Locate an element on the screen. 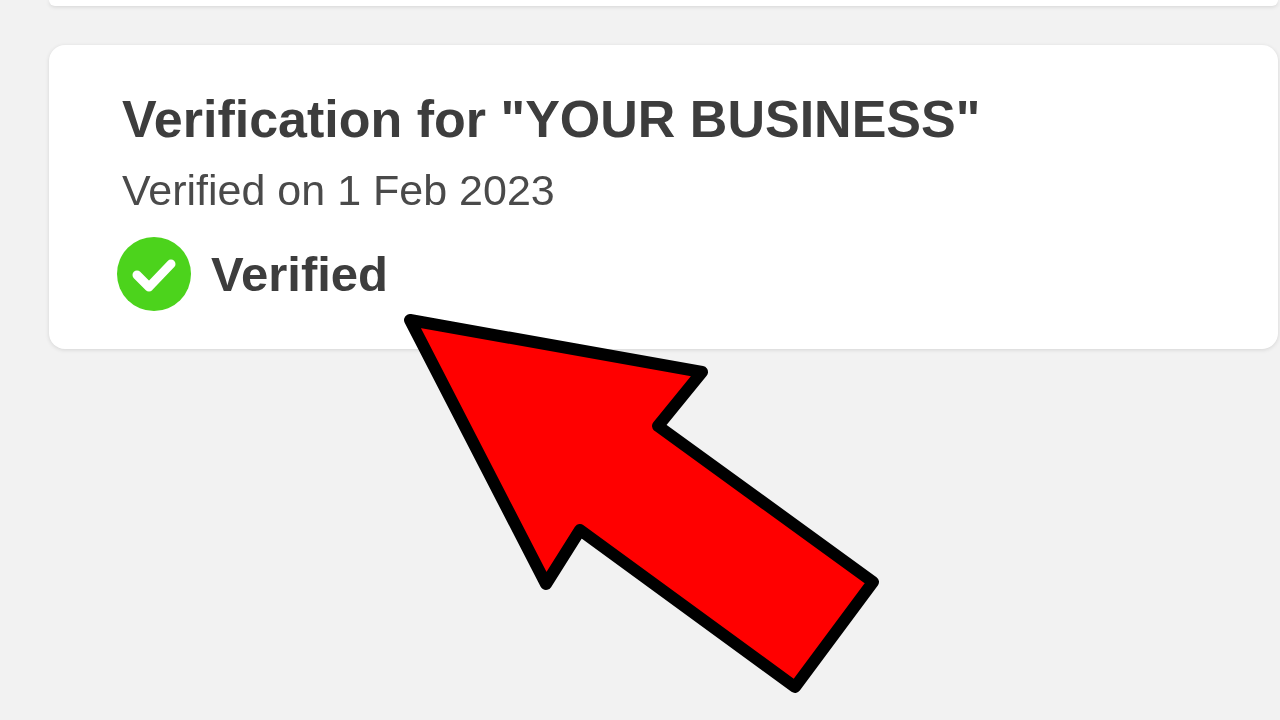 This screenshot has height=720, width=1280. card-title: Verification for "YOUR BUSINESS" is located at coordinates (551, 119).